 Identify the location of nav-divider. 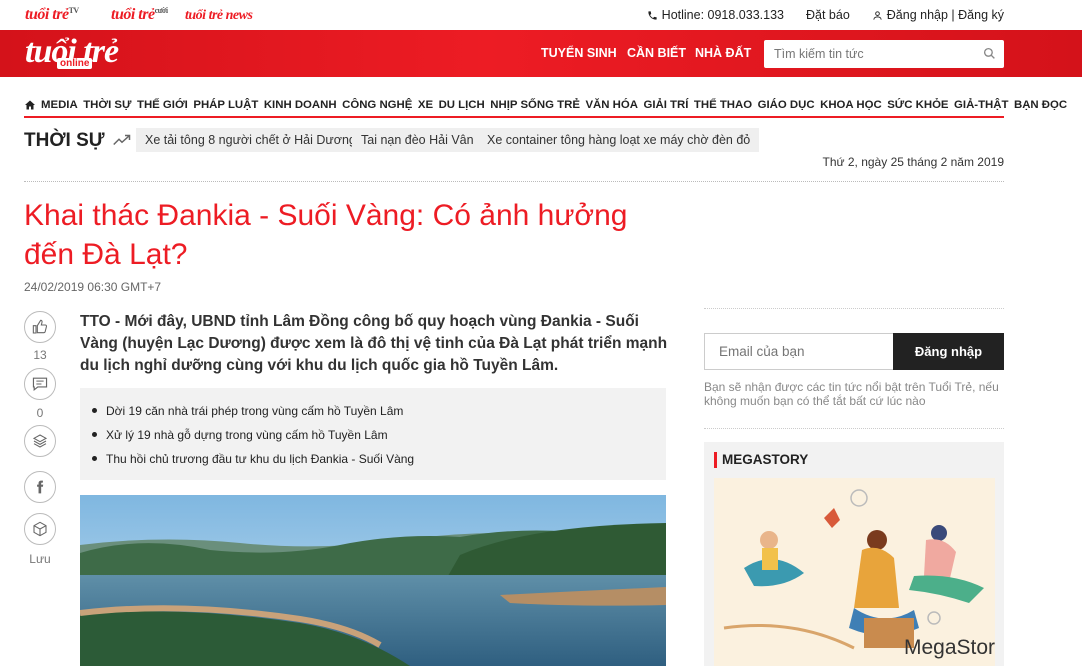
(514, 117).